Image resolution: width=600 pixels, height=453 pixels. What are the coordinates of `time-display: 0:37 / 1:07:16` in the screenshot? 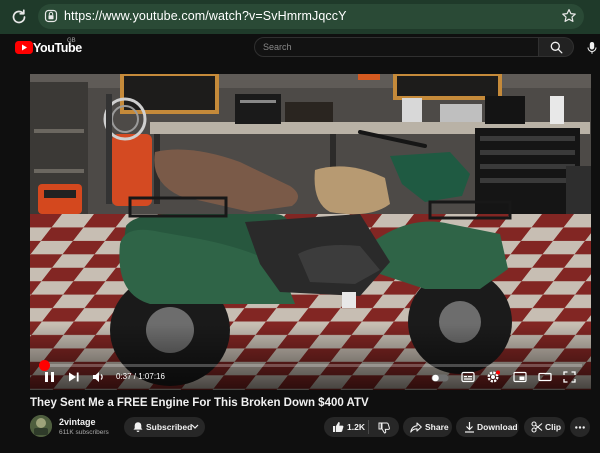 It's located at (140, 376).